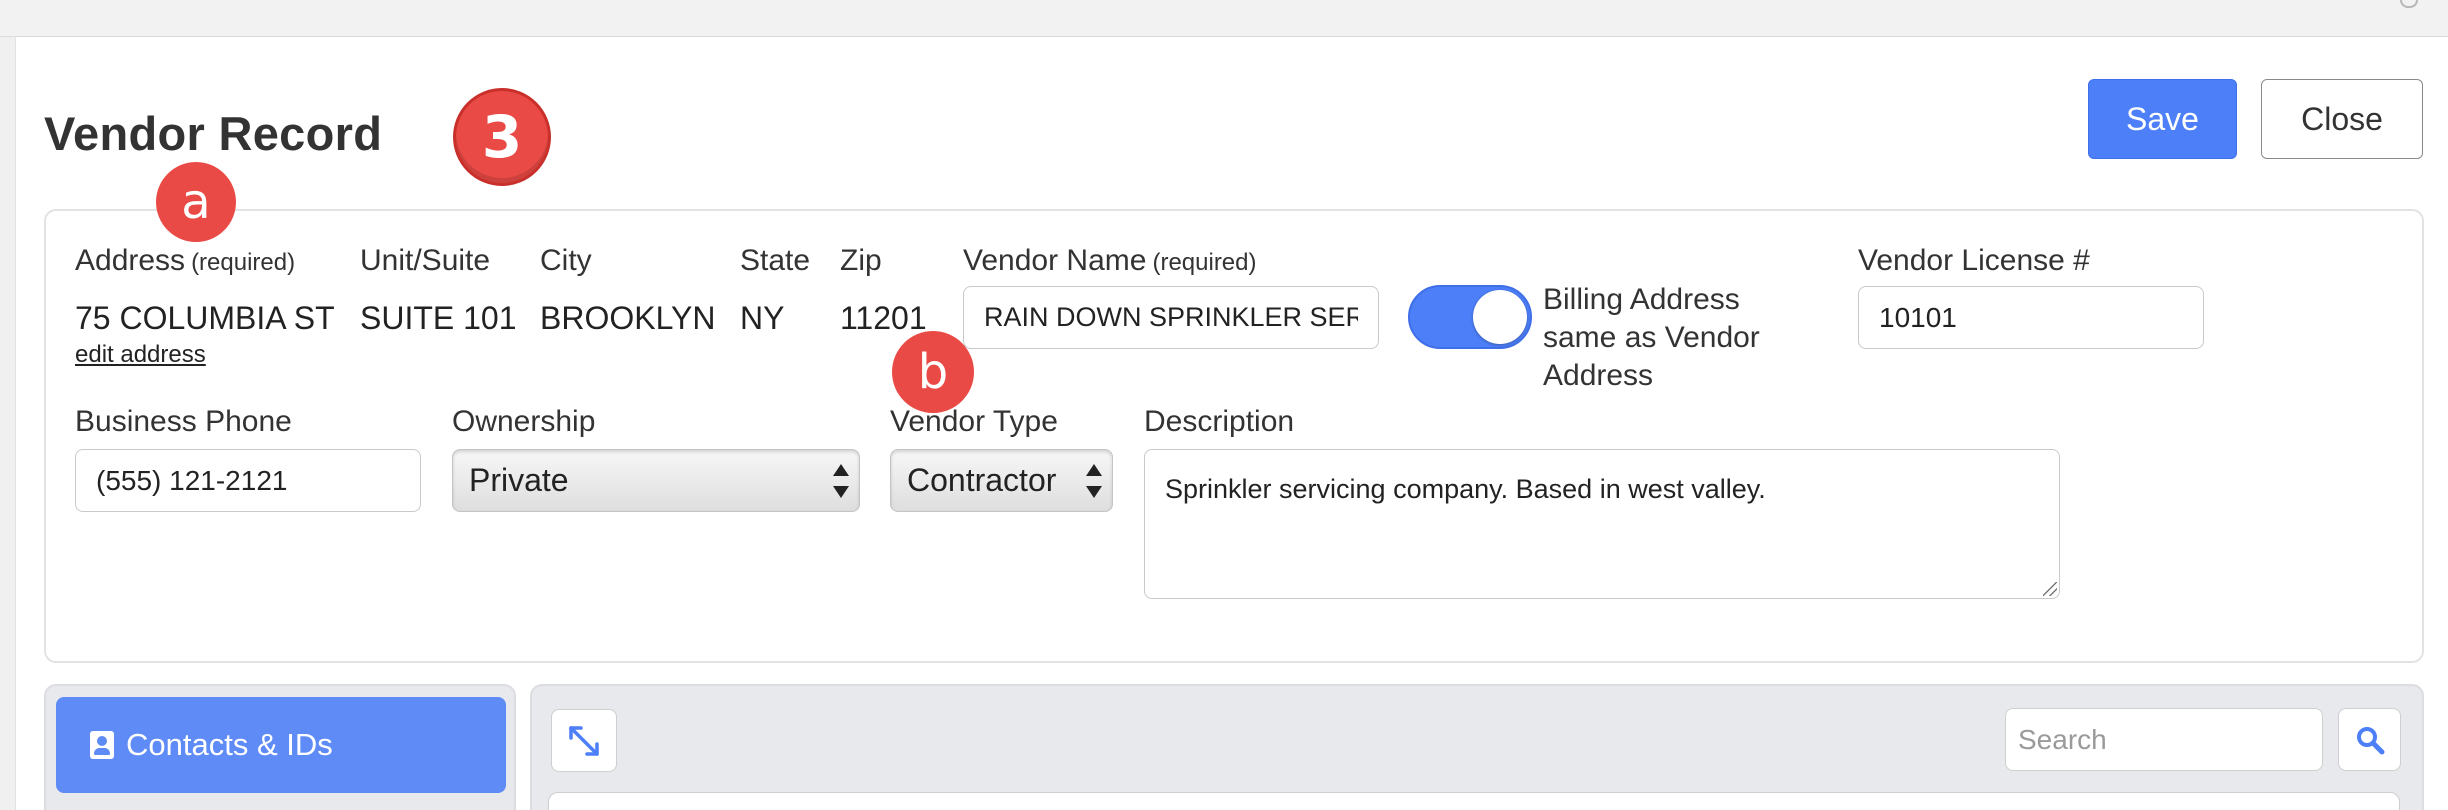  I want to click on vendor-type-selected: Contractor, so click(982, 480).